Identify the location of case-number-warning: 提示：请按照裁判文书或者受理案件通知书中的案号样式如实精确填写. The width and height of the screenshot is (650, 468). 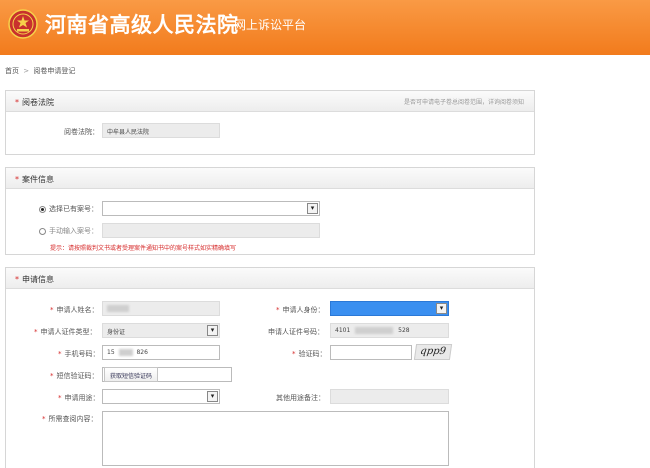
(143, 248).